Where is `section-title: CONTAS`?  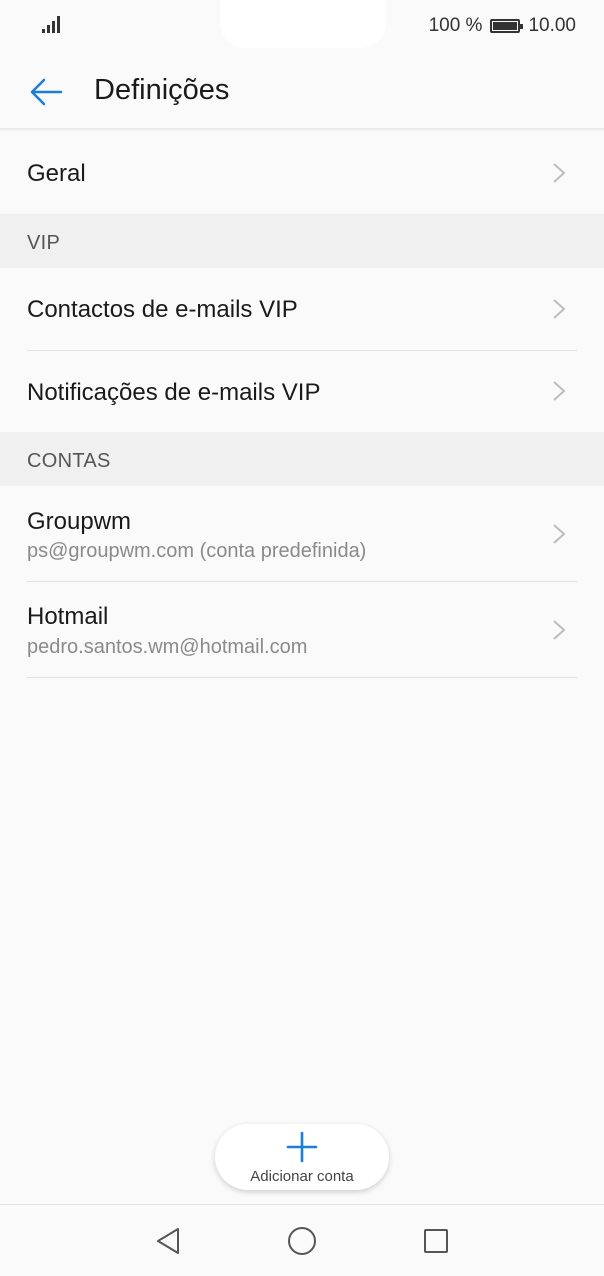 section-title: CONTAS is located at coordinates (69, 461).